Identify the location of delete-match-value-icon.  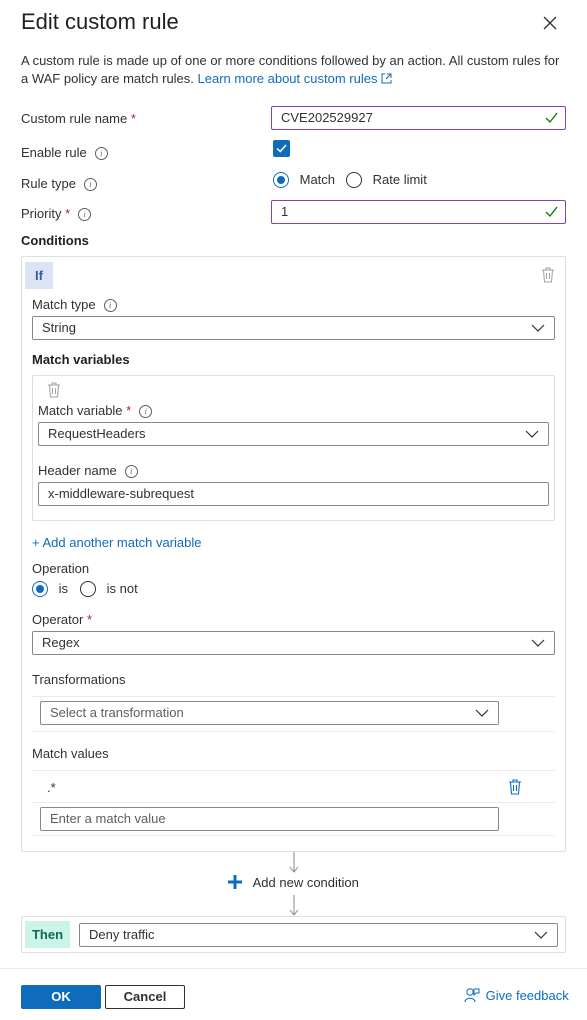
(515, 788).